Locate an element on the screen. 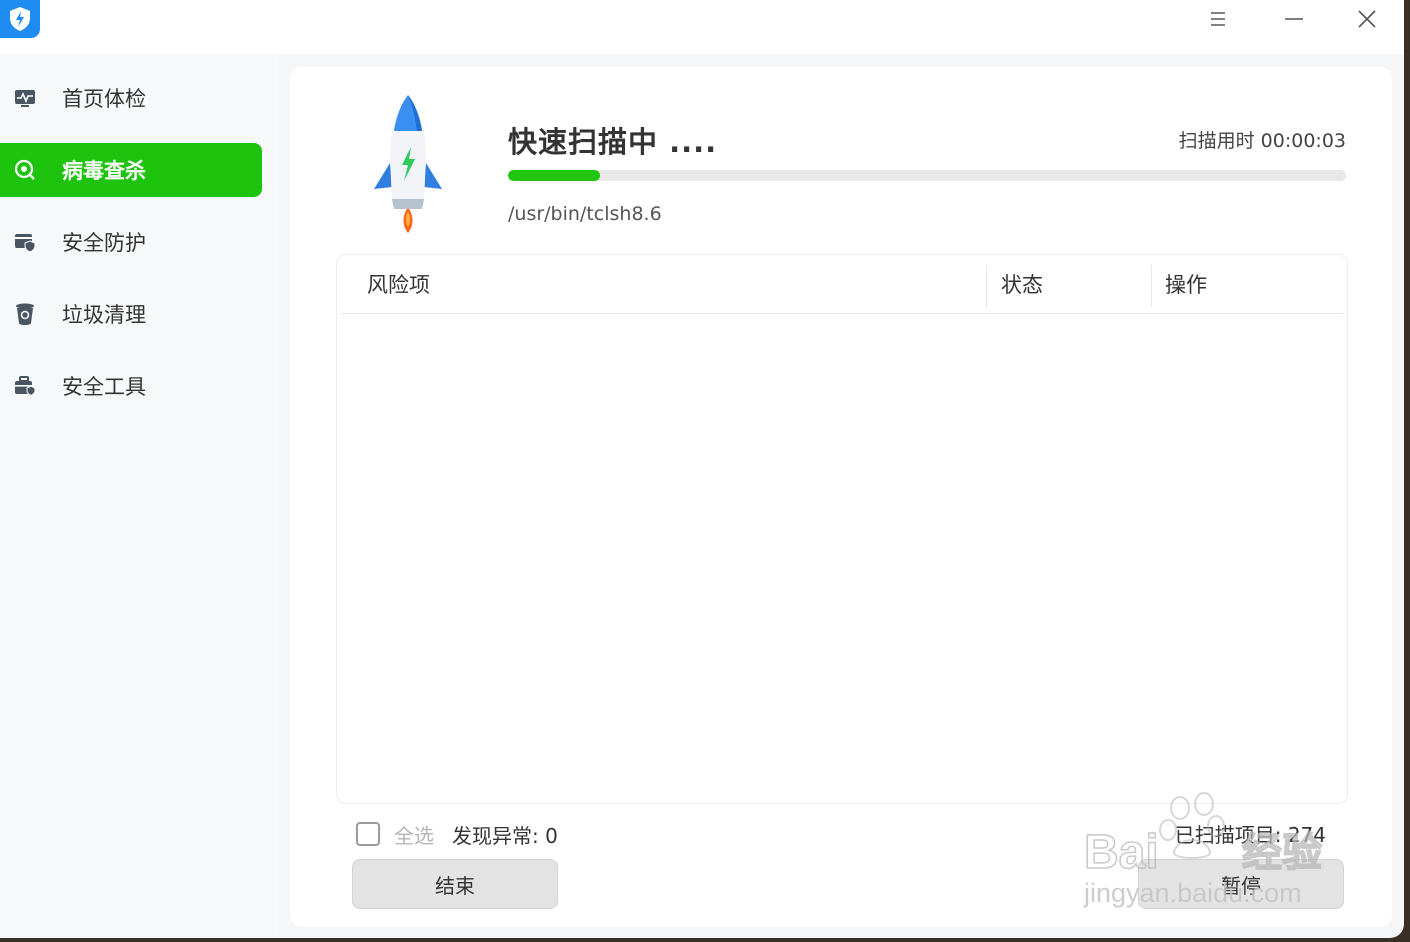  shield-logo-icon is located at coordinates (20, 19).